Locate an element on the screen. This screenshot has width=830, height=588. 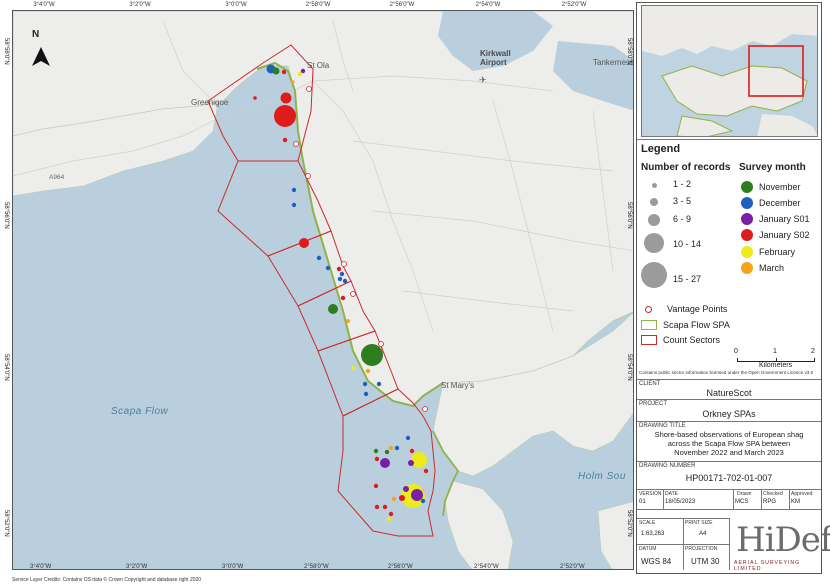
client-caption: CLIENT is located at coordinates (650, 384).